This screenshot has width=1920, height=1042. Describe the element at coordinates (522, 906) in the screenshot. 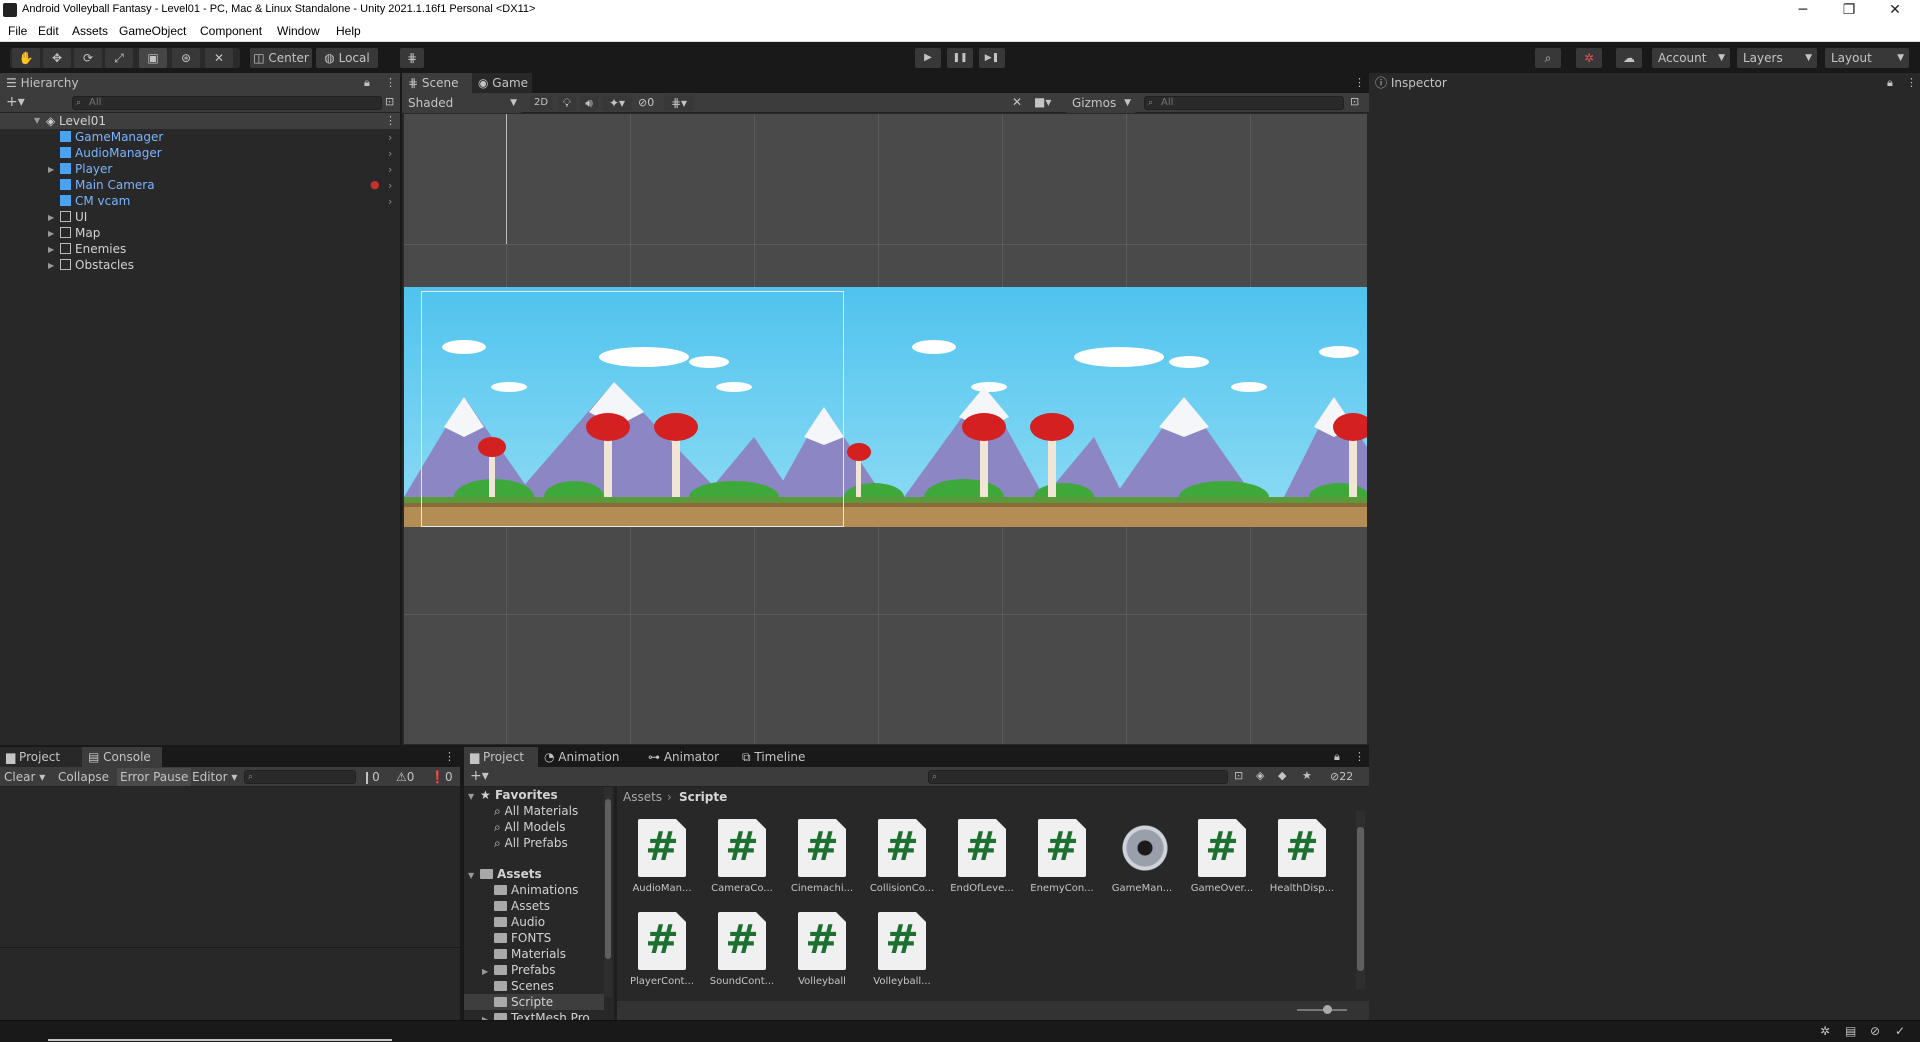

I see `folder-item: Assets` at that location.